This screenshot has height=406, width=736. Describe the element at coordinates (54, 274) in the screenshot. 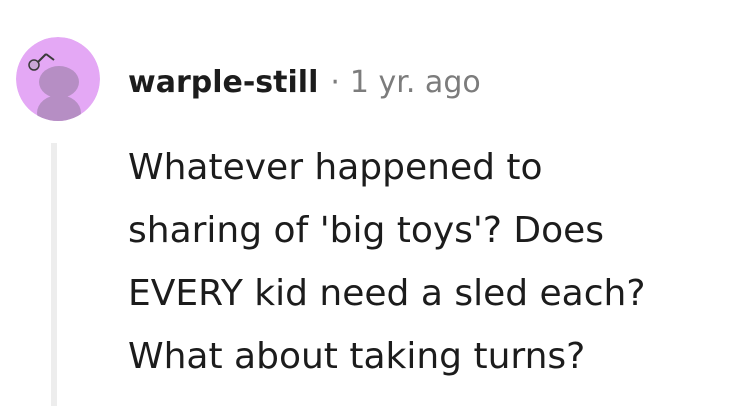

I see `thread-line` at that location.